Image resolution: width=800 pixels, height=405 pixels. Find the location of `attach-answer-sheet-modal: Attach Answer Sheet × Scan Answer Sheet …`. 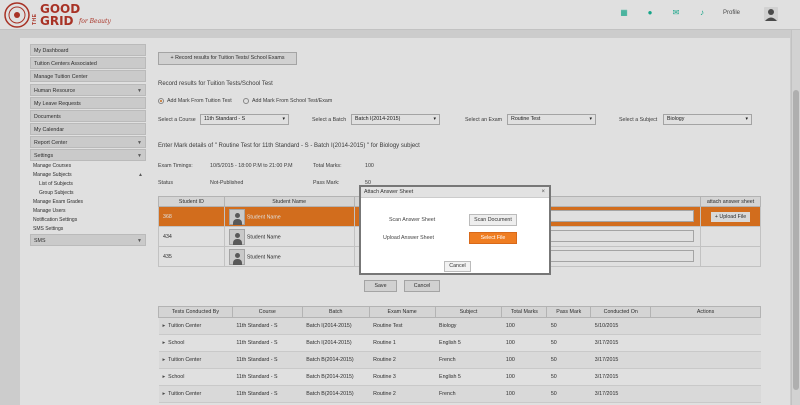

attach-answer-sheet-modal: Attach Answer Sheet × Scan Answer Sheet … is located at coordinates (455, 230).